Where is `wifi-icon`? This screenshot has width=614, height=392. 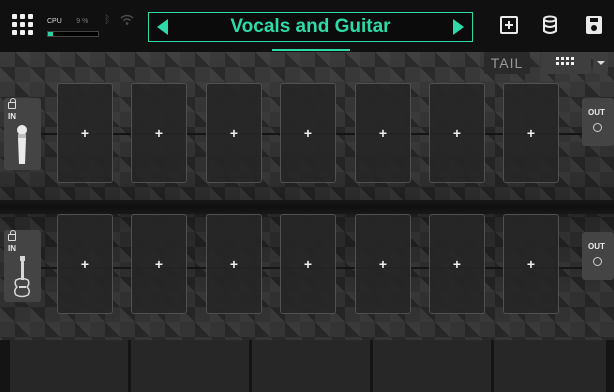 wifi-icon is located at coordinates (127, 20).